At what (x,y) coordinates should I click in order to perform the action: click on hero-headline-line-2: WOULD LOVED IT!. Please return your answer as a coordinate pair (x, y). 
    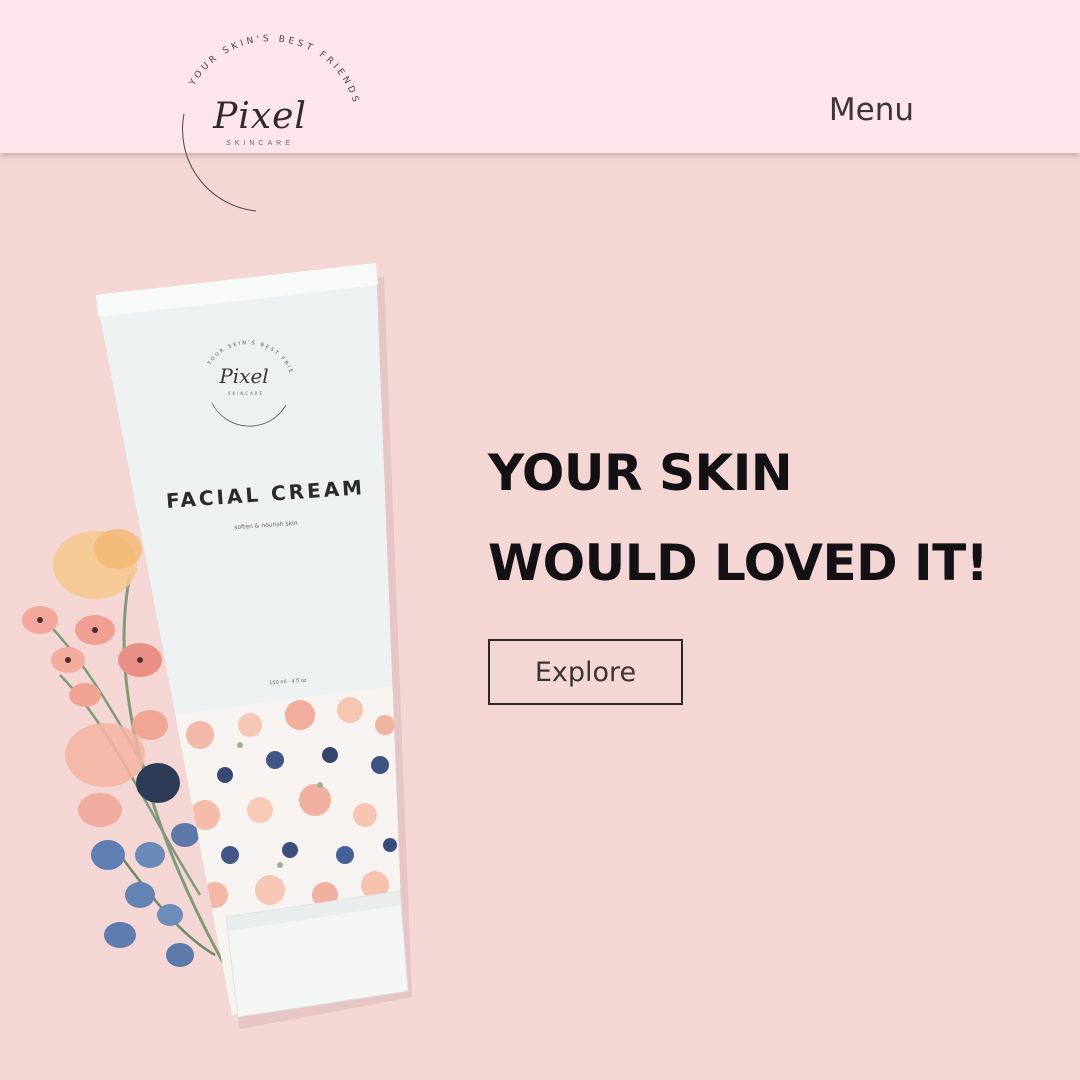
    Looking at the image, I should click on (738, 563).